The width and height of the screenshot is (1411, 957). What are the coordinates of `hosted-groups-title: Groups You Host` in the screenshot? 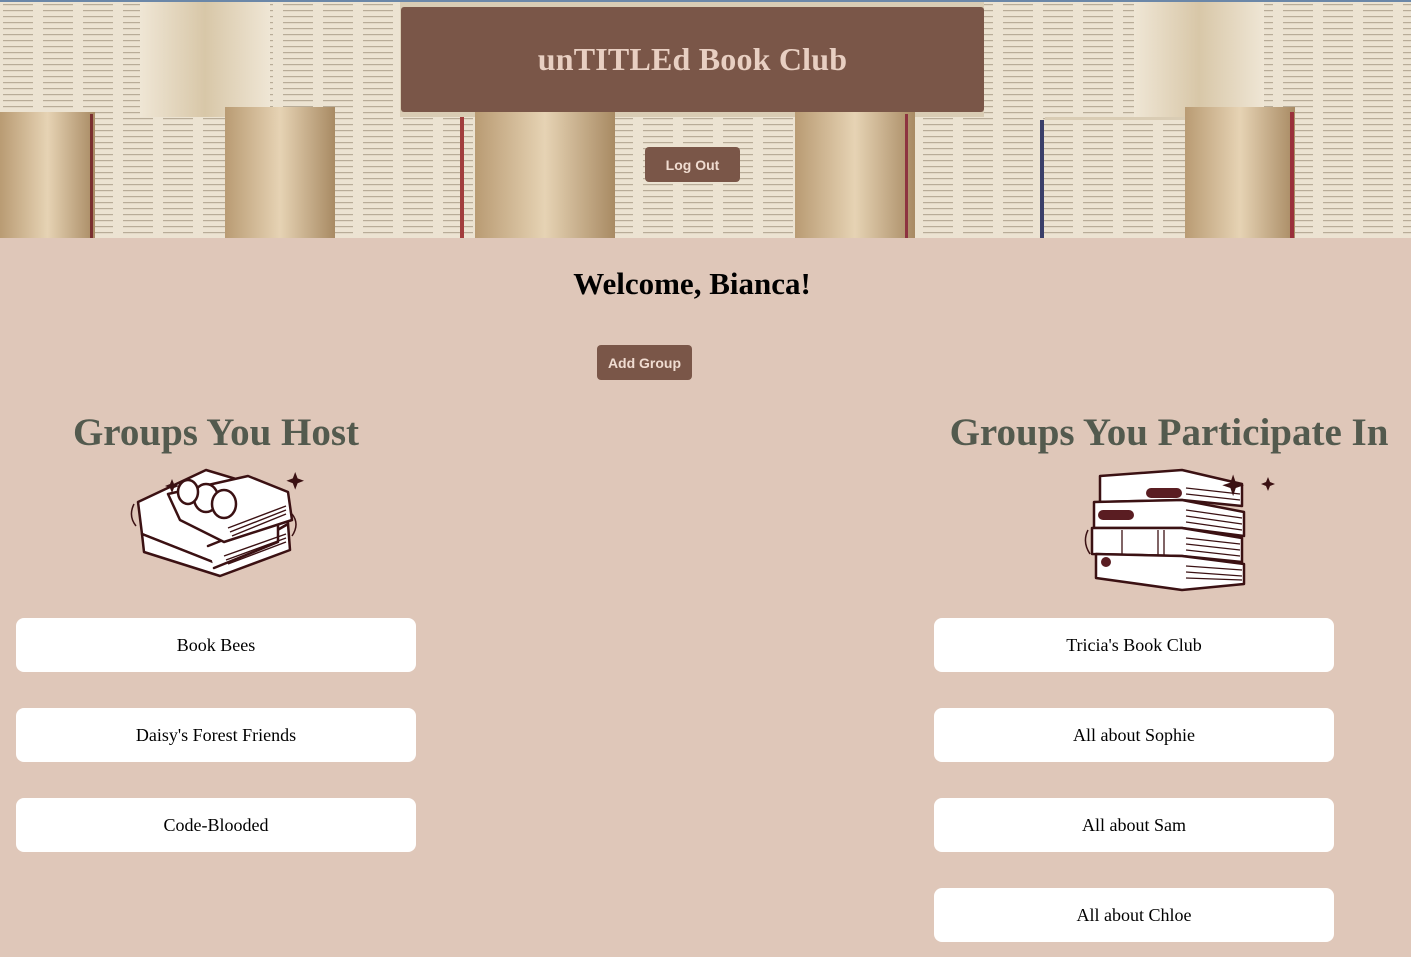 It's located at (216, 432).